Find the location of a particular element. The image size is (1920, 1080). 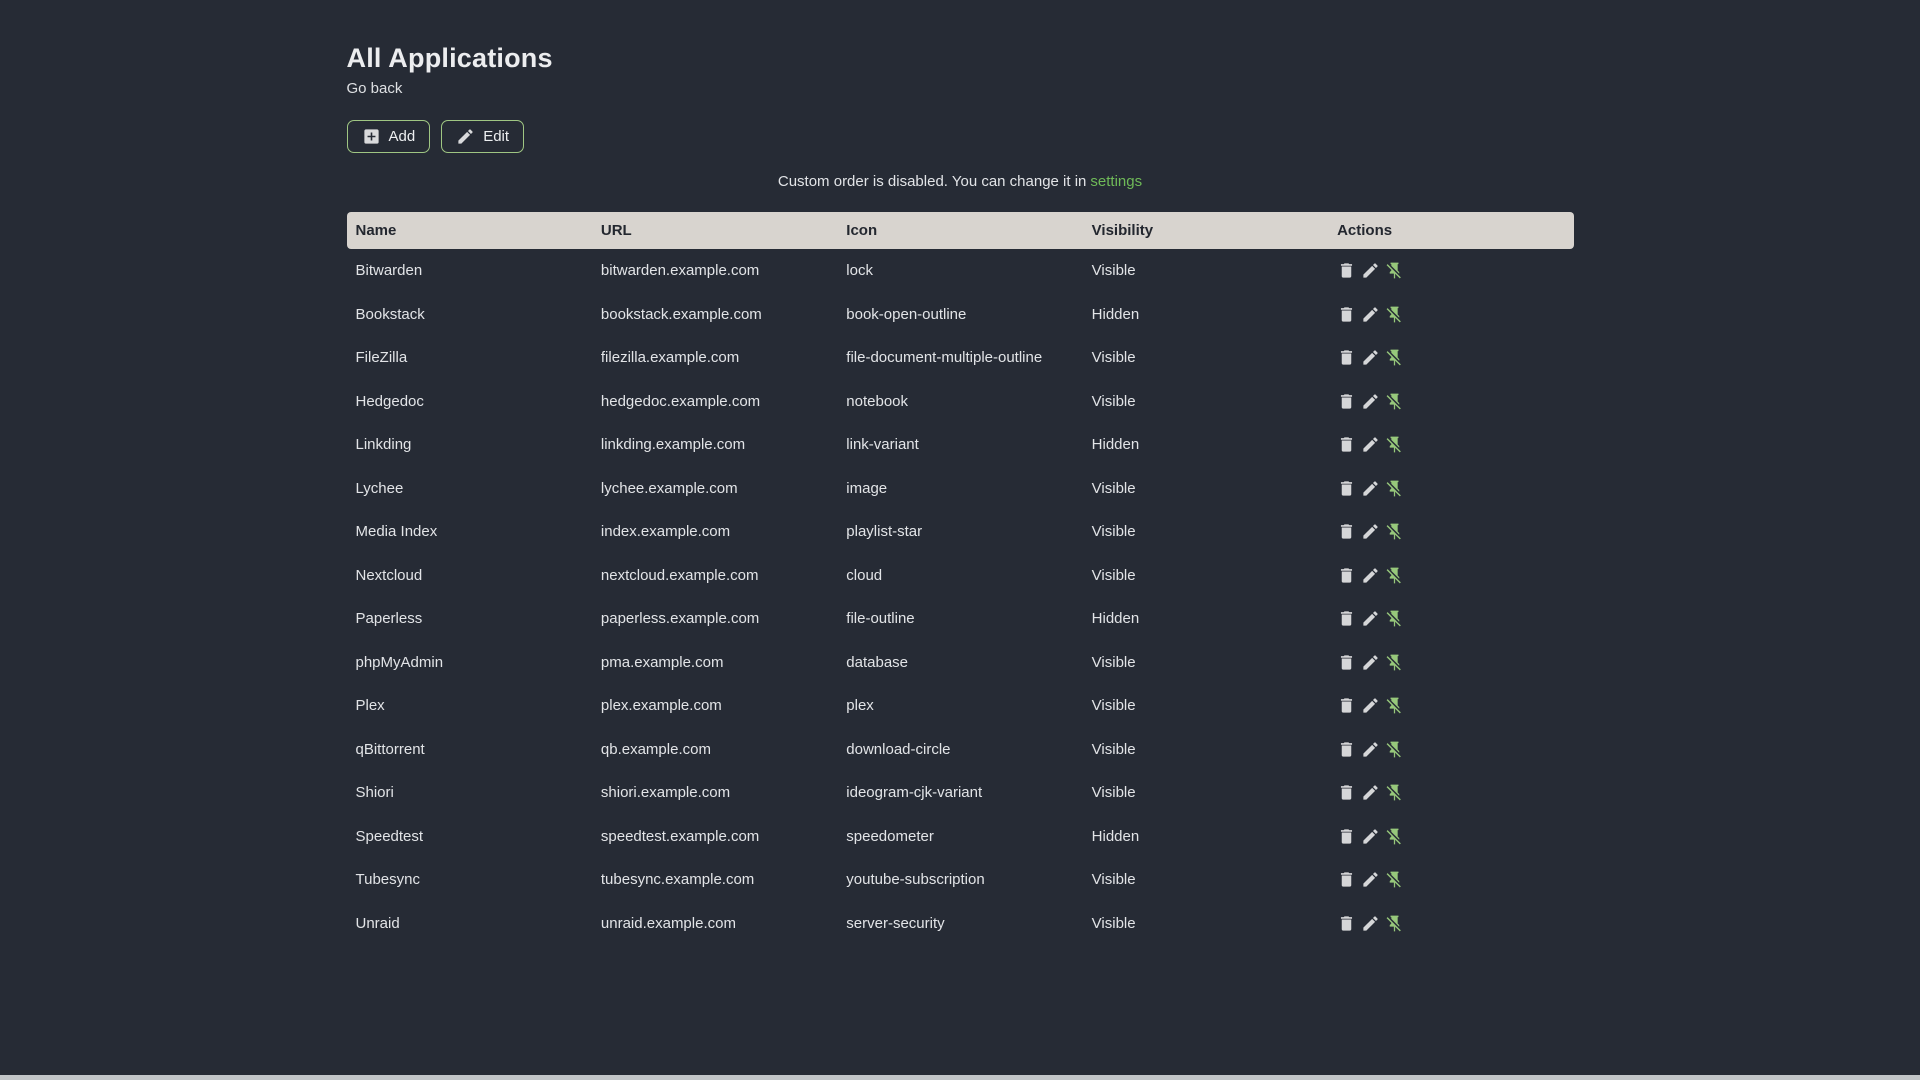

plus-box-icon is located at coordinates (371, 136).